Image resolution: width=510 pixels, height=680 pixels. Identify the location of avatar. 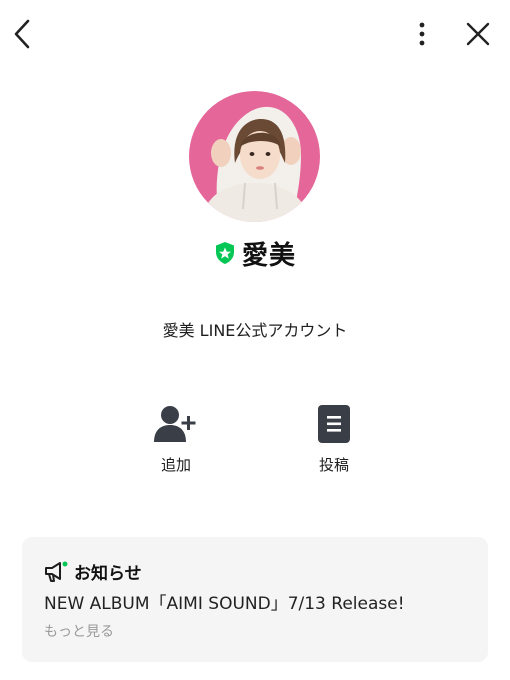
(254, 156).